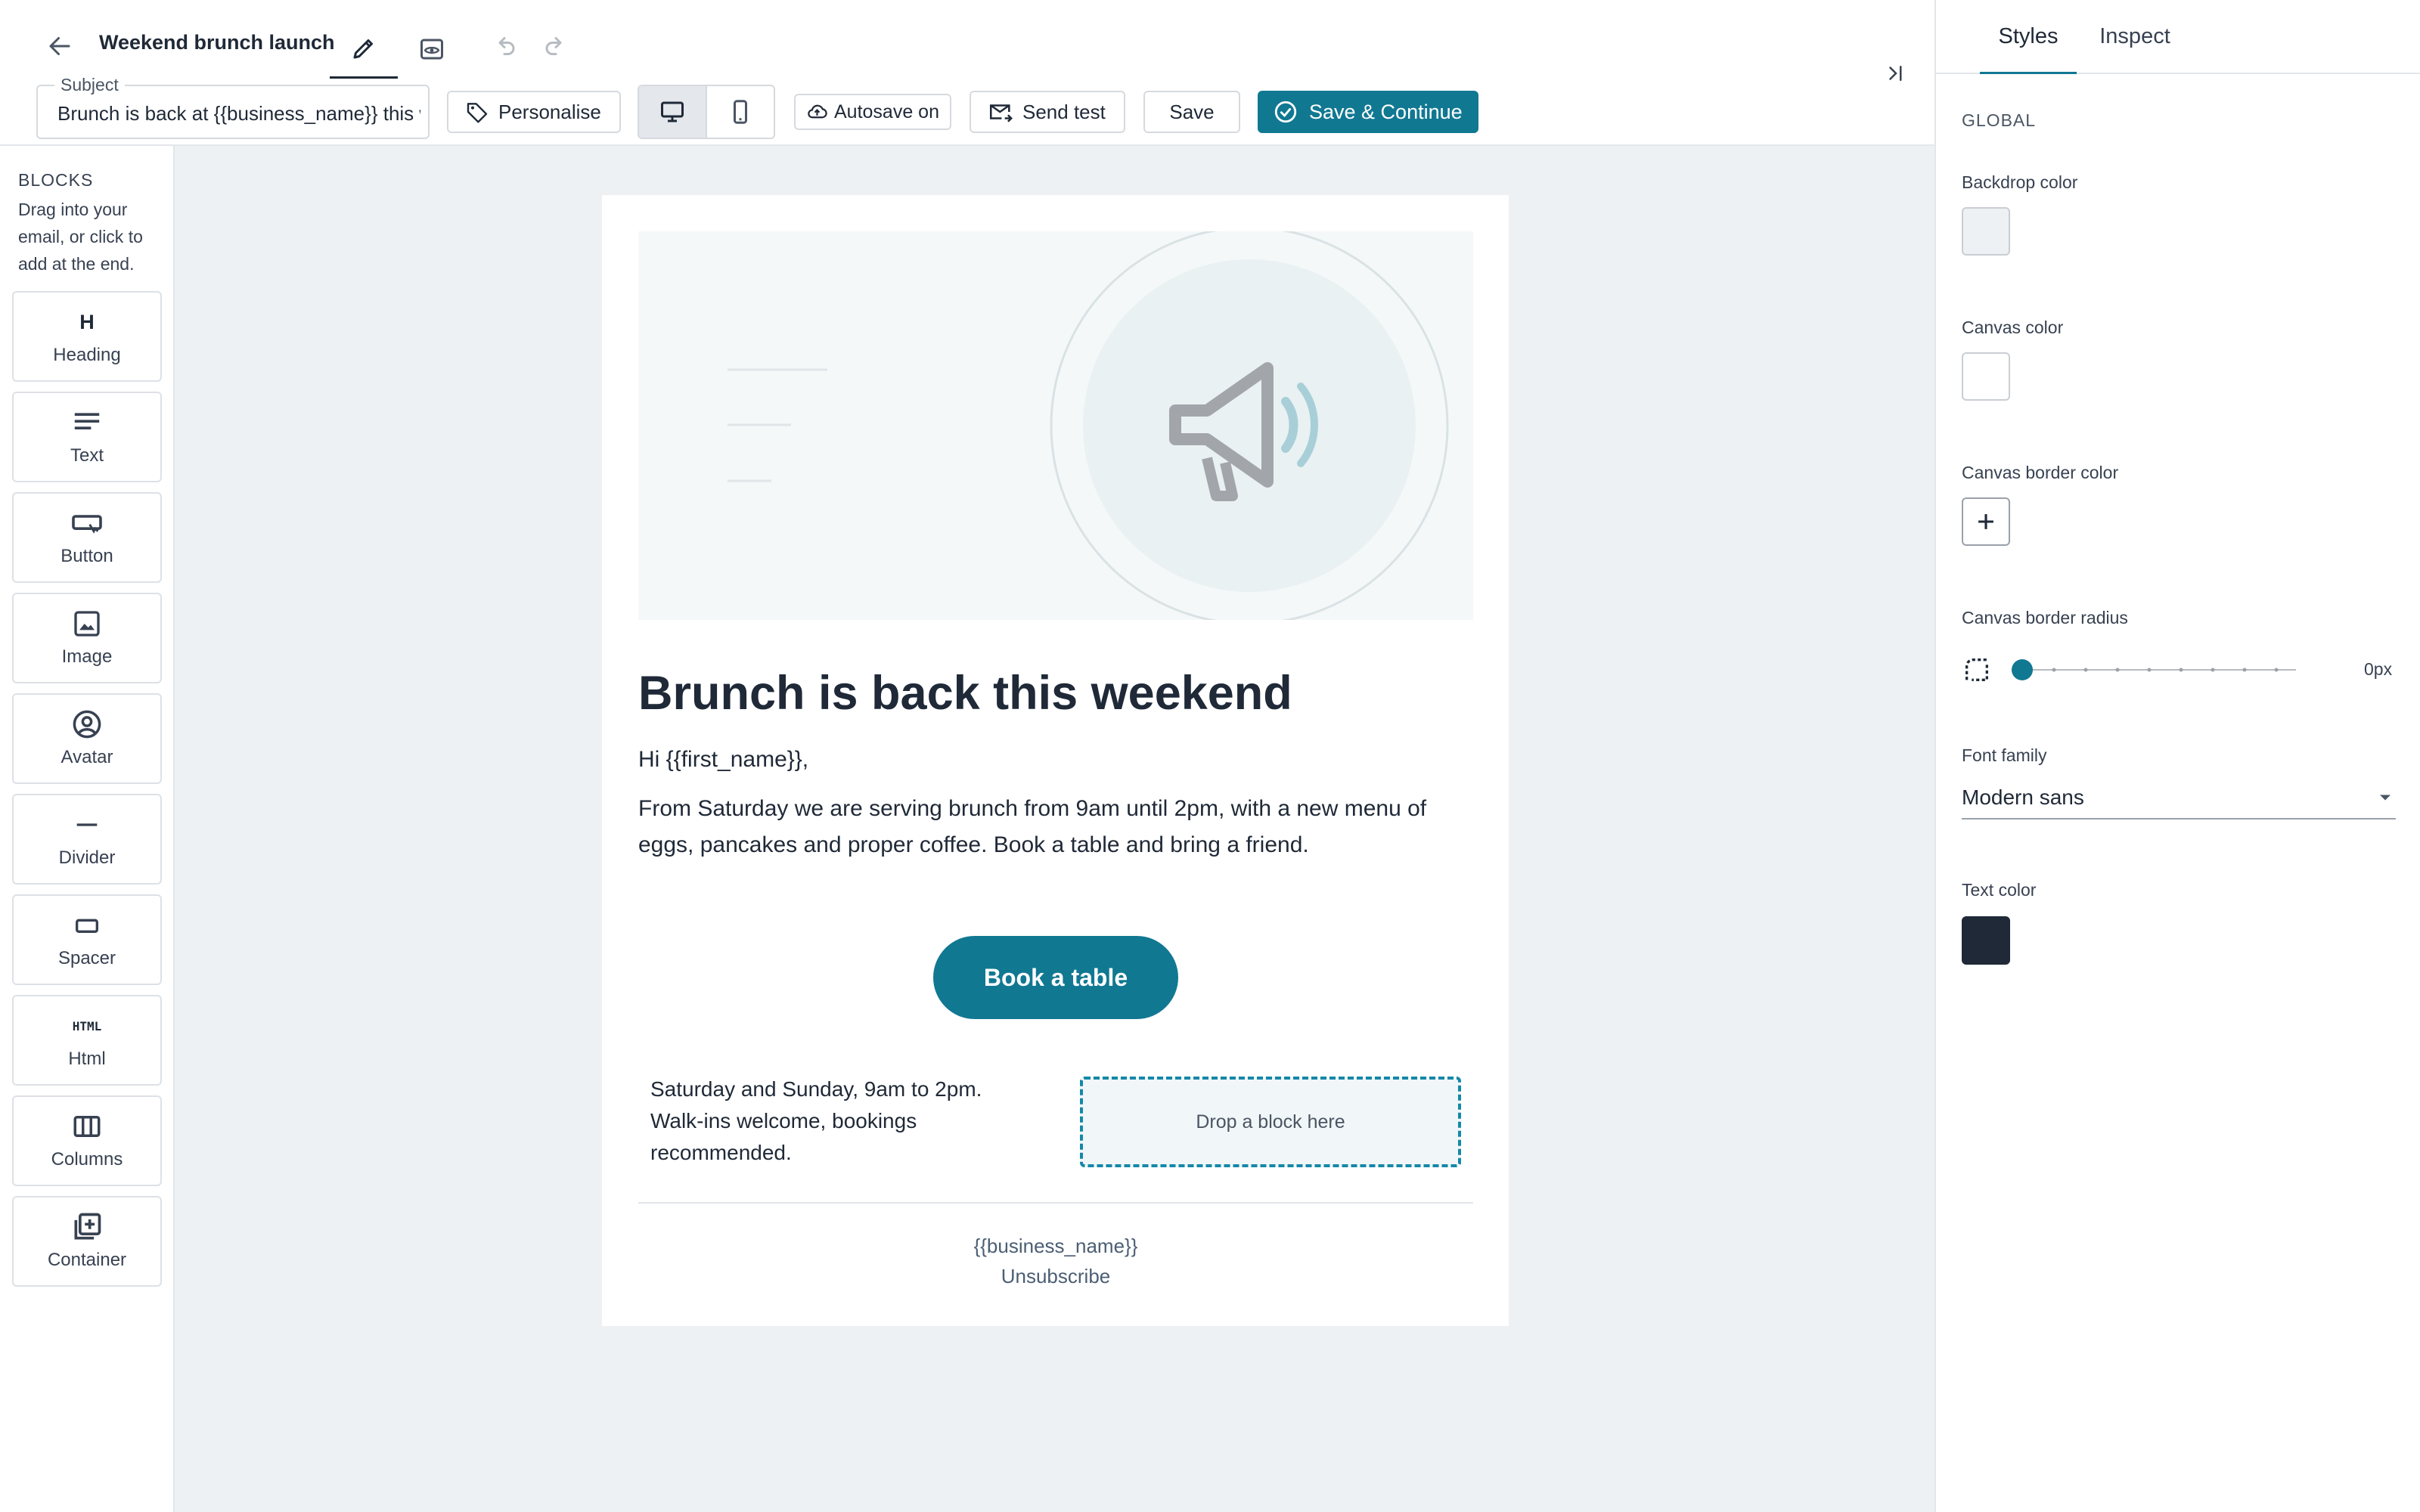 This screenshot has height=1512, width=2420. Describe the element at coordinates (1986, 376) in the screenshot. I see `canvas-color-swatch` at that location.